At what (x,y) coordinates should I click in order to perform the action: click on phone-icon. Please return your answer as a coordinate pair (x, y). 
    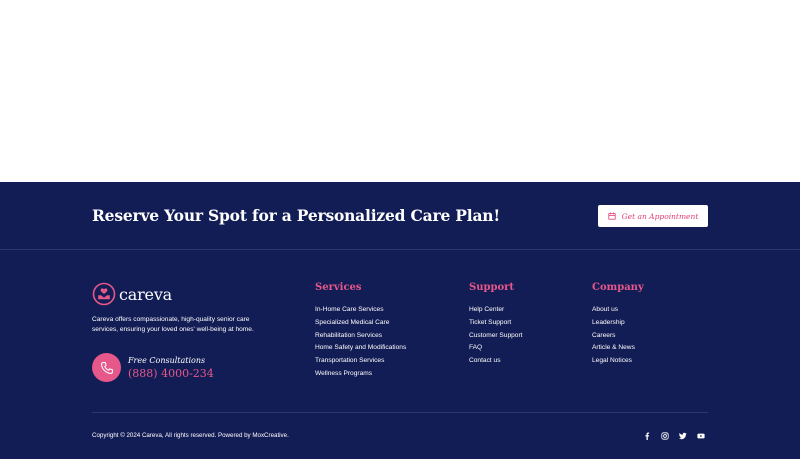
    Looking at the image, I should click on (106, 367).